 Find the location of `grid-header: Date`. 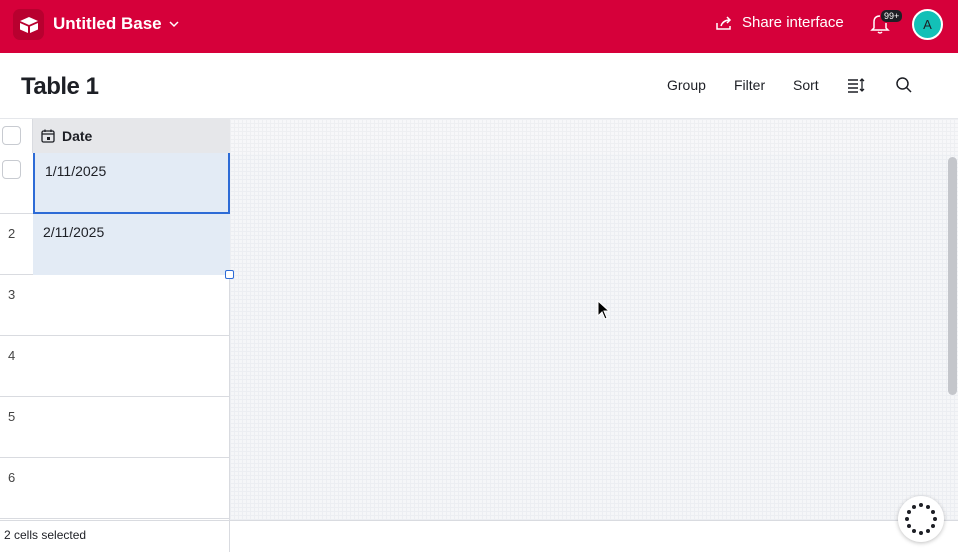

grid-header: Date is located at coordinates (115, 136).